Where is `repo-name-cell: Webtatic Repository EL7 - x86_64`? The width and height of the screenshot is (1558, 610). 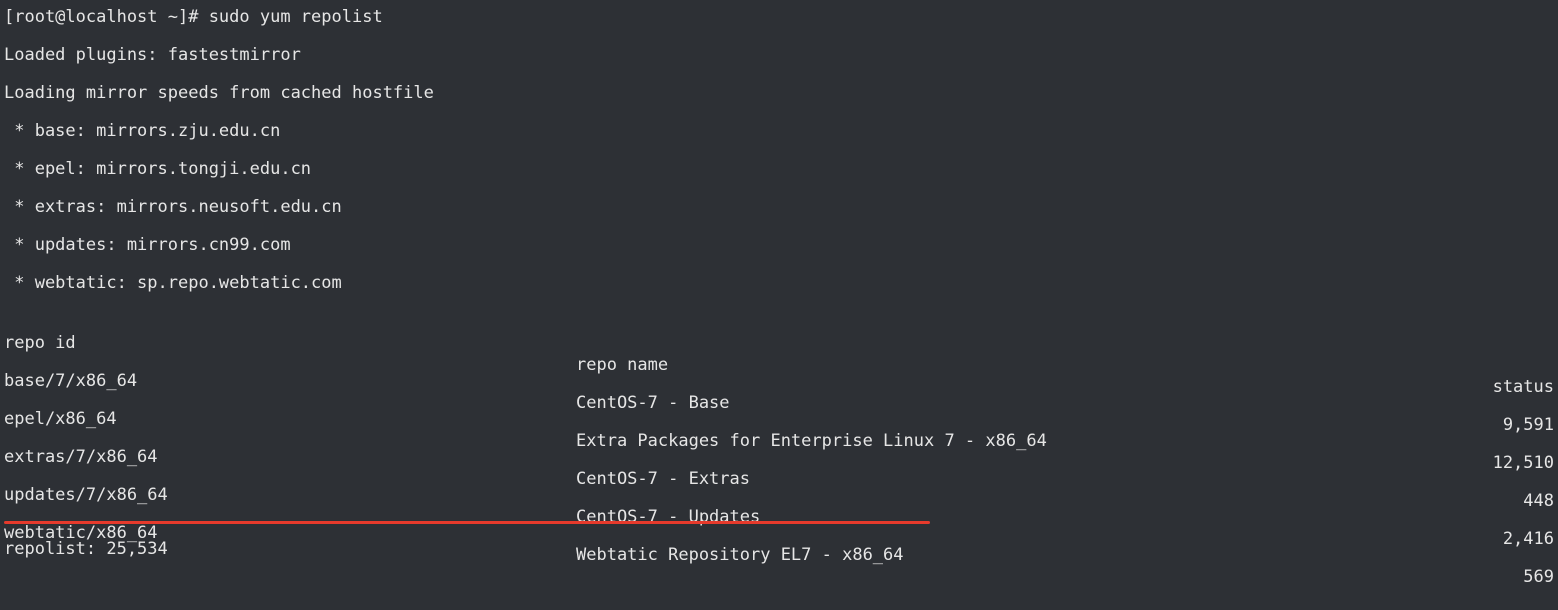 repo-name-cell: Webtatic Repository EL7 - x86_64 is located at coordinates (740, 555).